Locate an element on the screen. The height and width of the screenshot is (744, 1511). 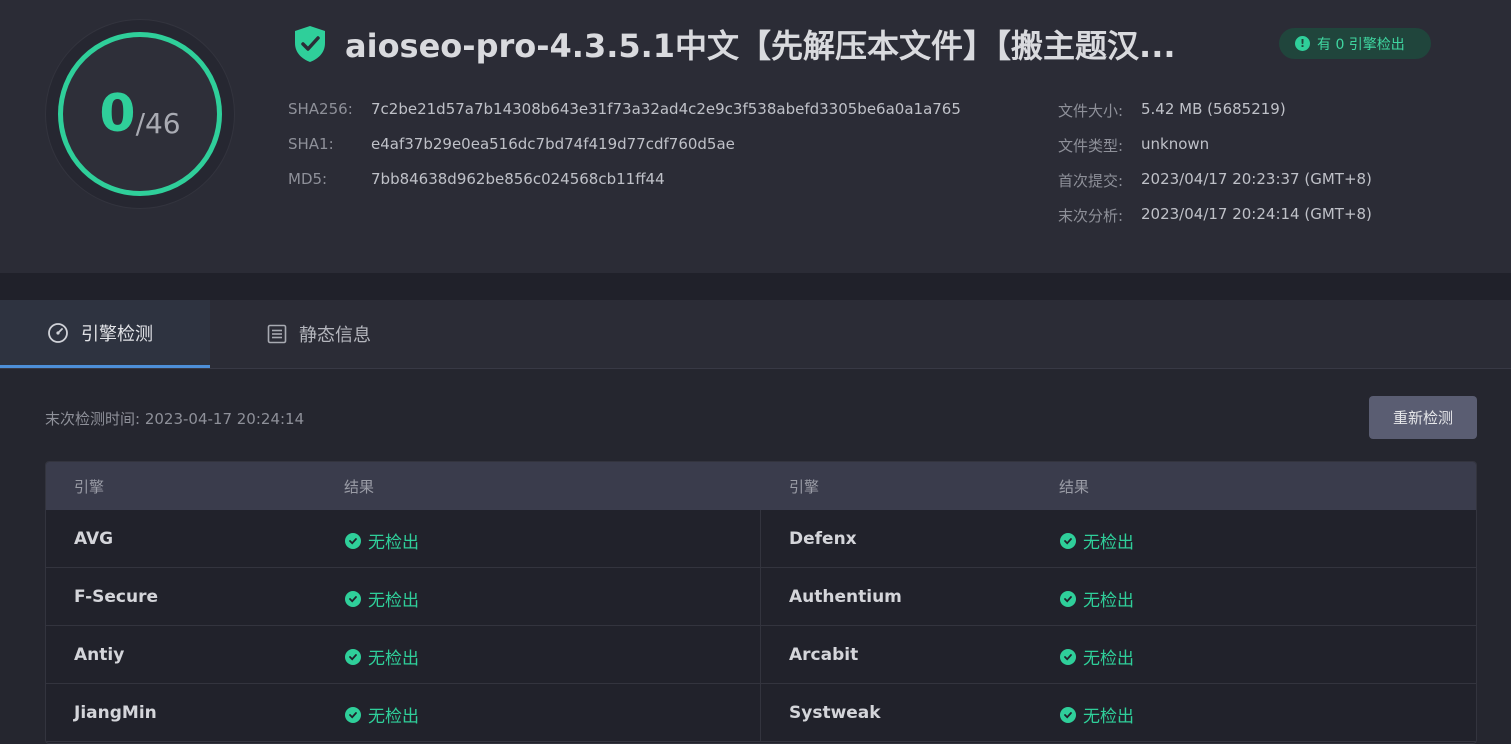
detection-score-ring: 0 /46 is located at coordinates (140, 114).